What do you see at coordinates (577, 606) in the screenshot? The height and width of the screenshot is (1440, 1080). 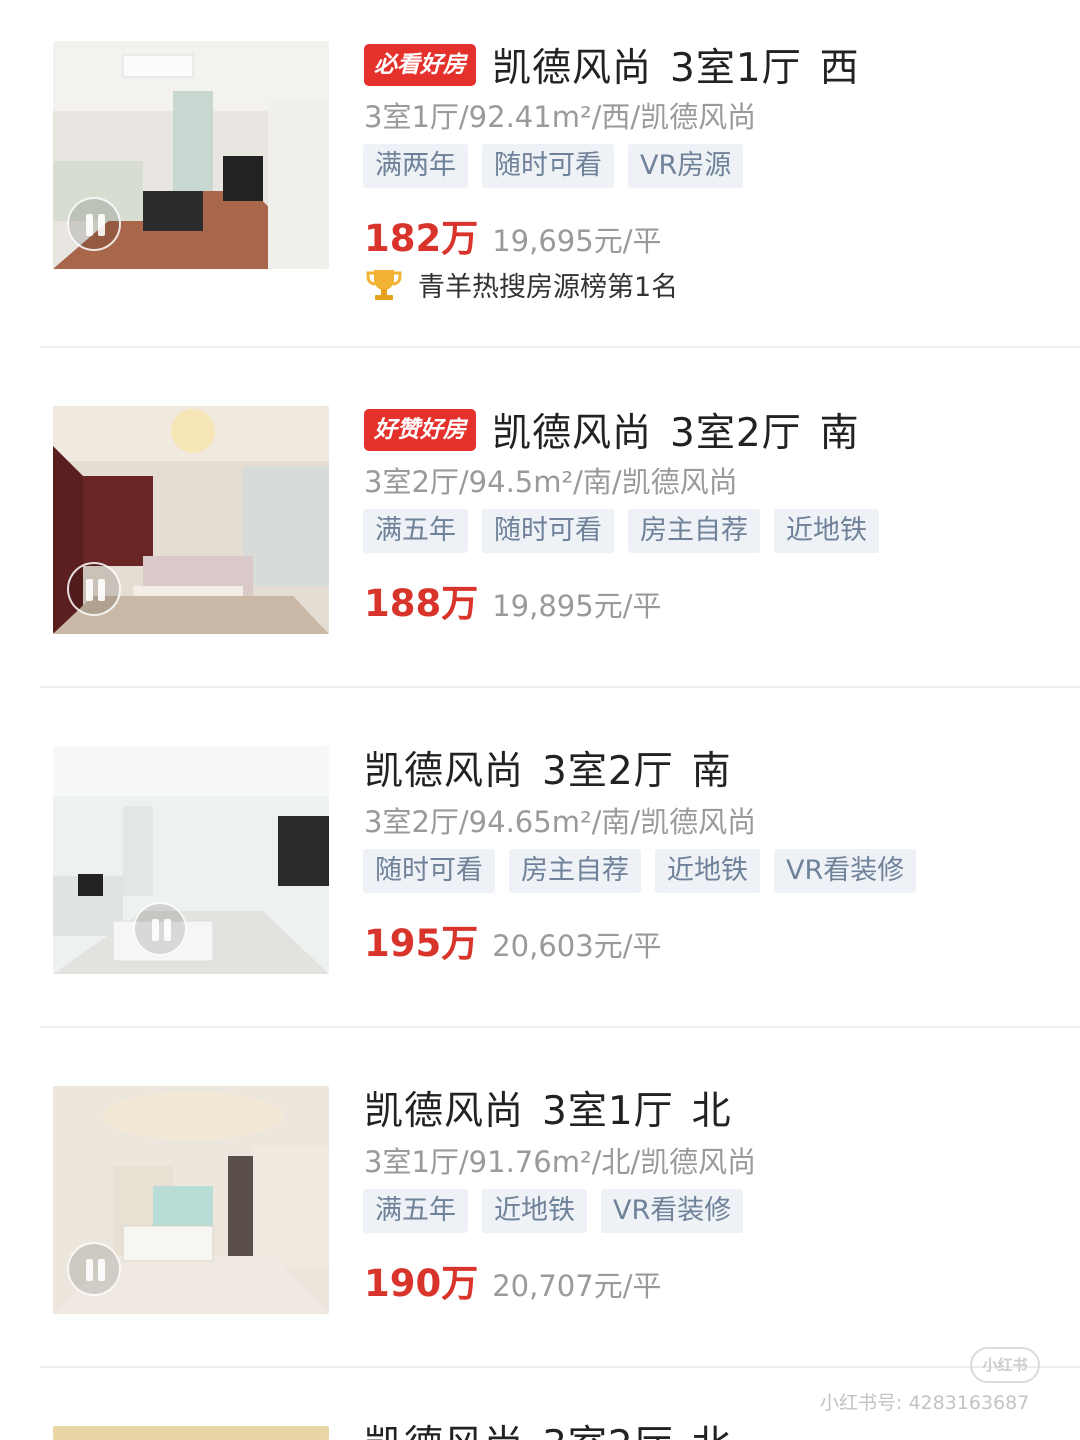 I see `unit-price: 19,895元/平` at bounding box center [577, 606].